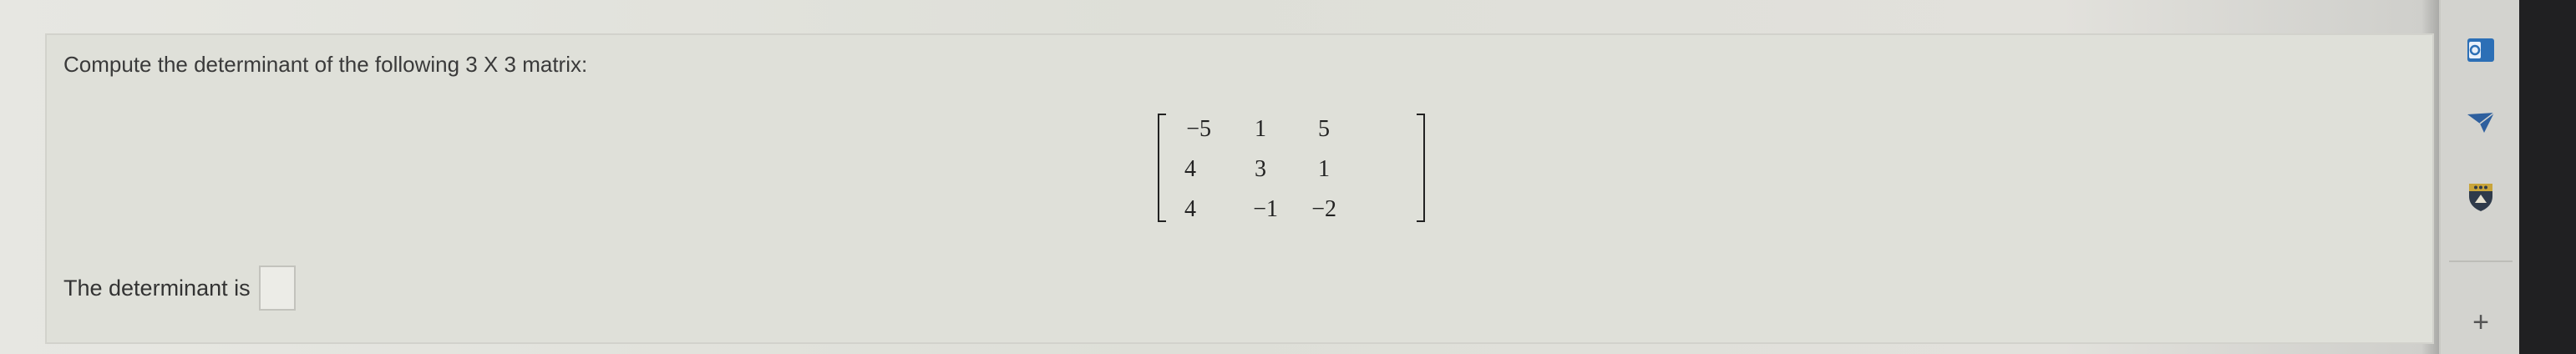 The width and height of the screenshot is (2576, 354). I want to click on answer-row: The determinant is, so click(179, 288).